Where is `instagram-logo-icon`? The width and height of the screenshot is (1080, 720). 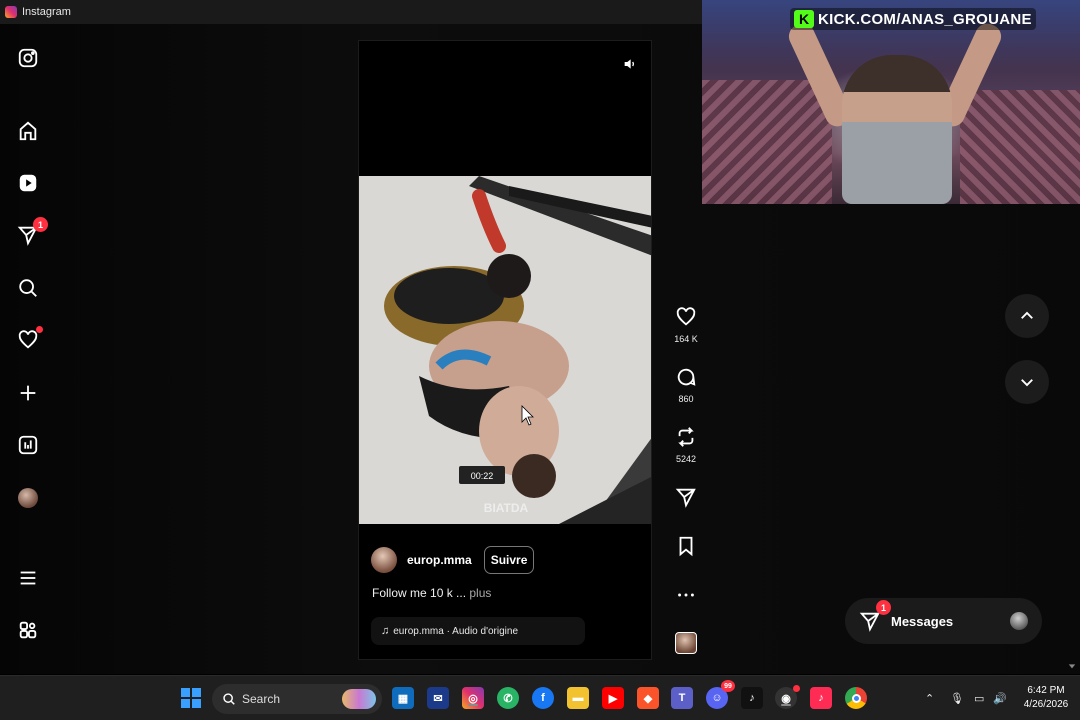 instagram-logo-icon is located at coordinates (28, 58).